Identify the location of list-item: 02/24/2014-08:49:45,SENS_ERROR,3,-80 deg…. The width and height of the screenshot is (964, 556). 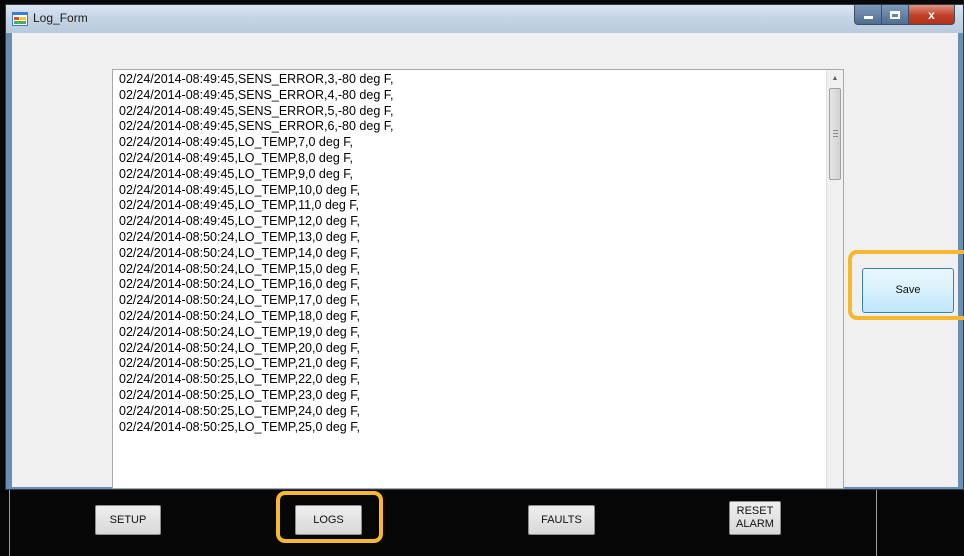
(256, 80).